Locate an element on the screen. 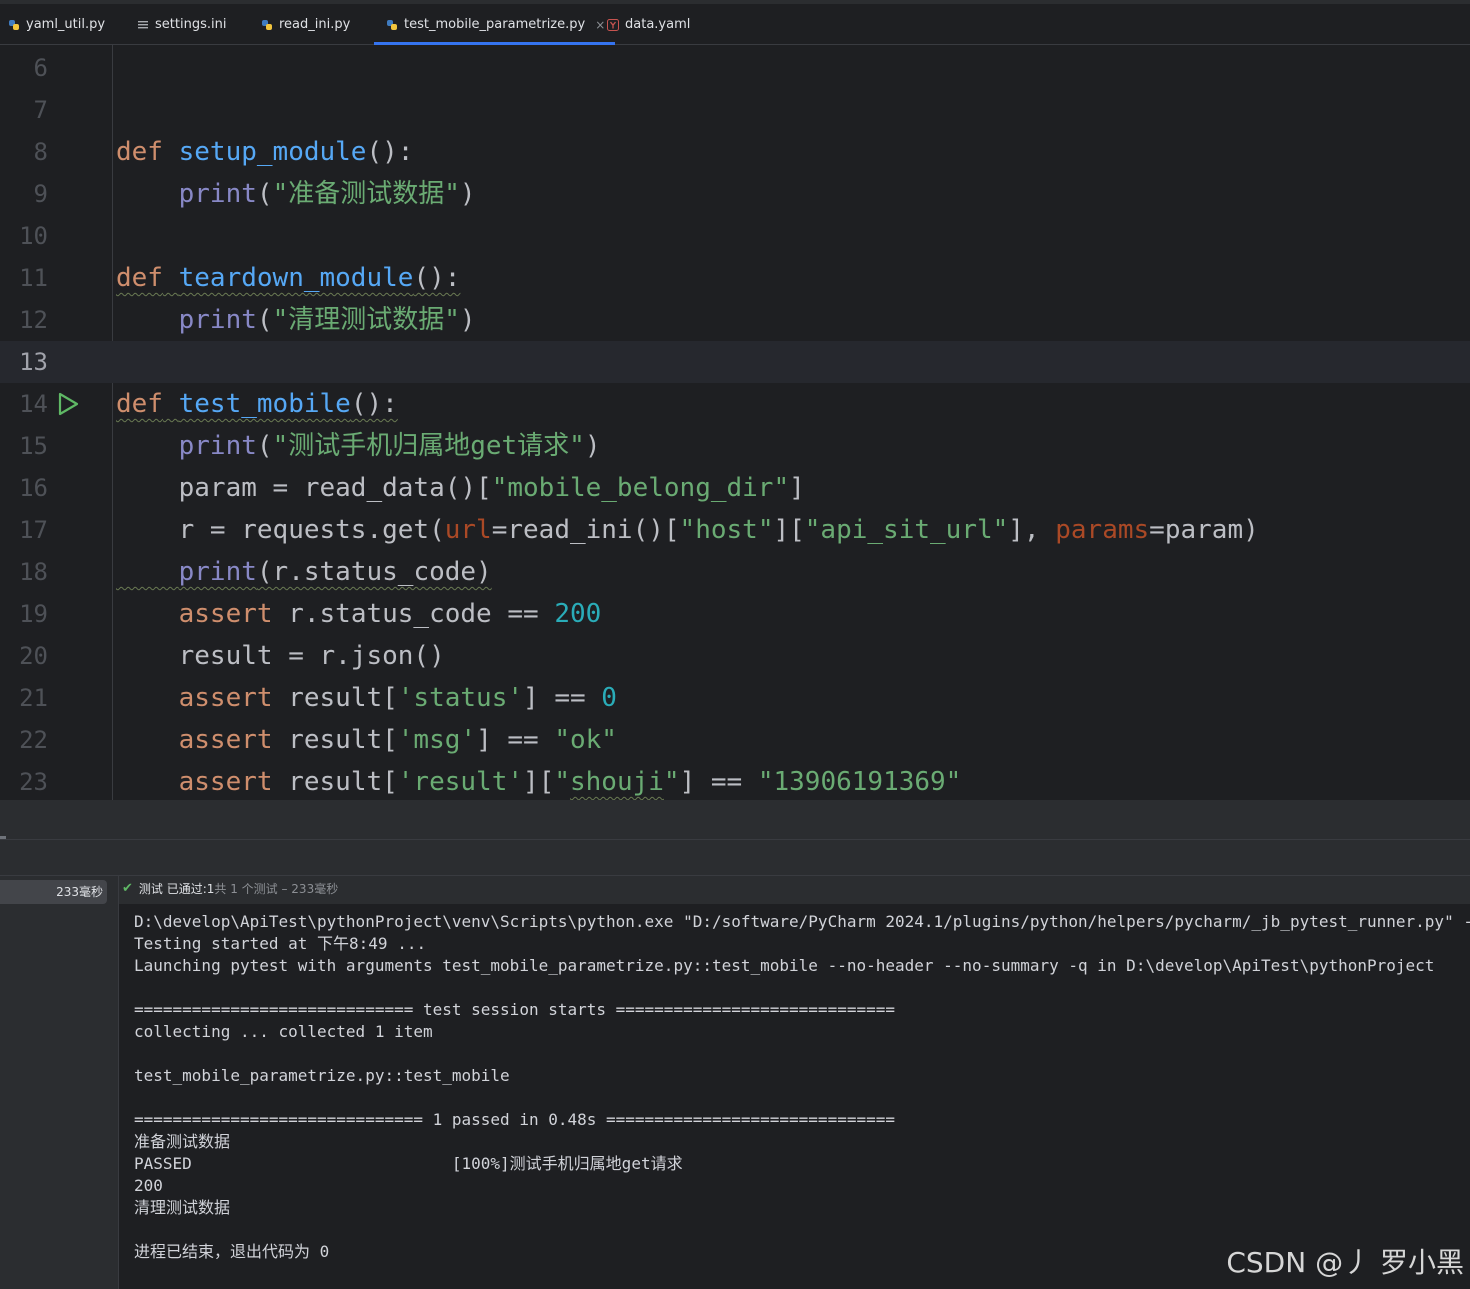 The image size is (1470, 1289). code-text: assert r.status_code == 200 is located at coordinates (390, 614).